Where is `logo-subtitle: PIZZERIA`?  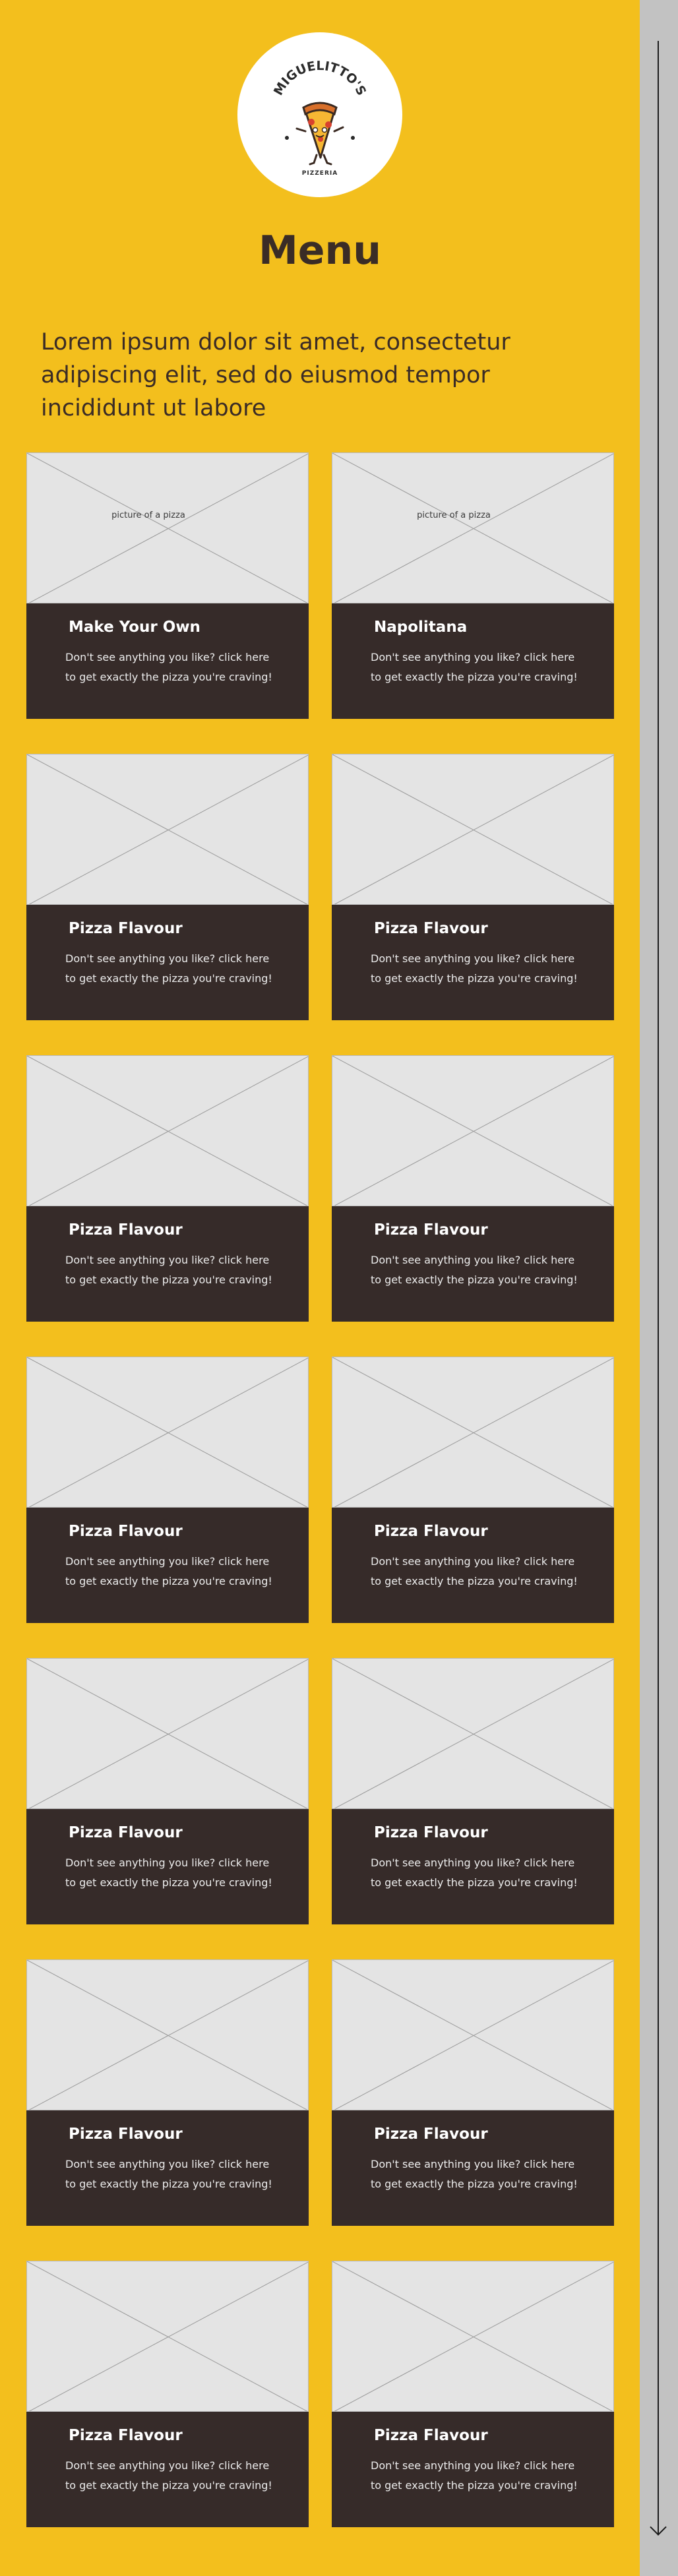 logo-subtitle: PIZZERIA is located at coordinates (320, 173).